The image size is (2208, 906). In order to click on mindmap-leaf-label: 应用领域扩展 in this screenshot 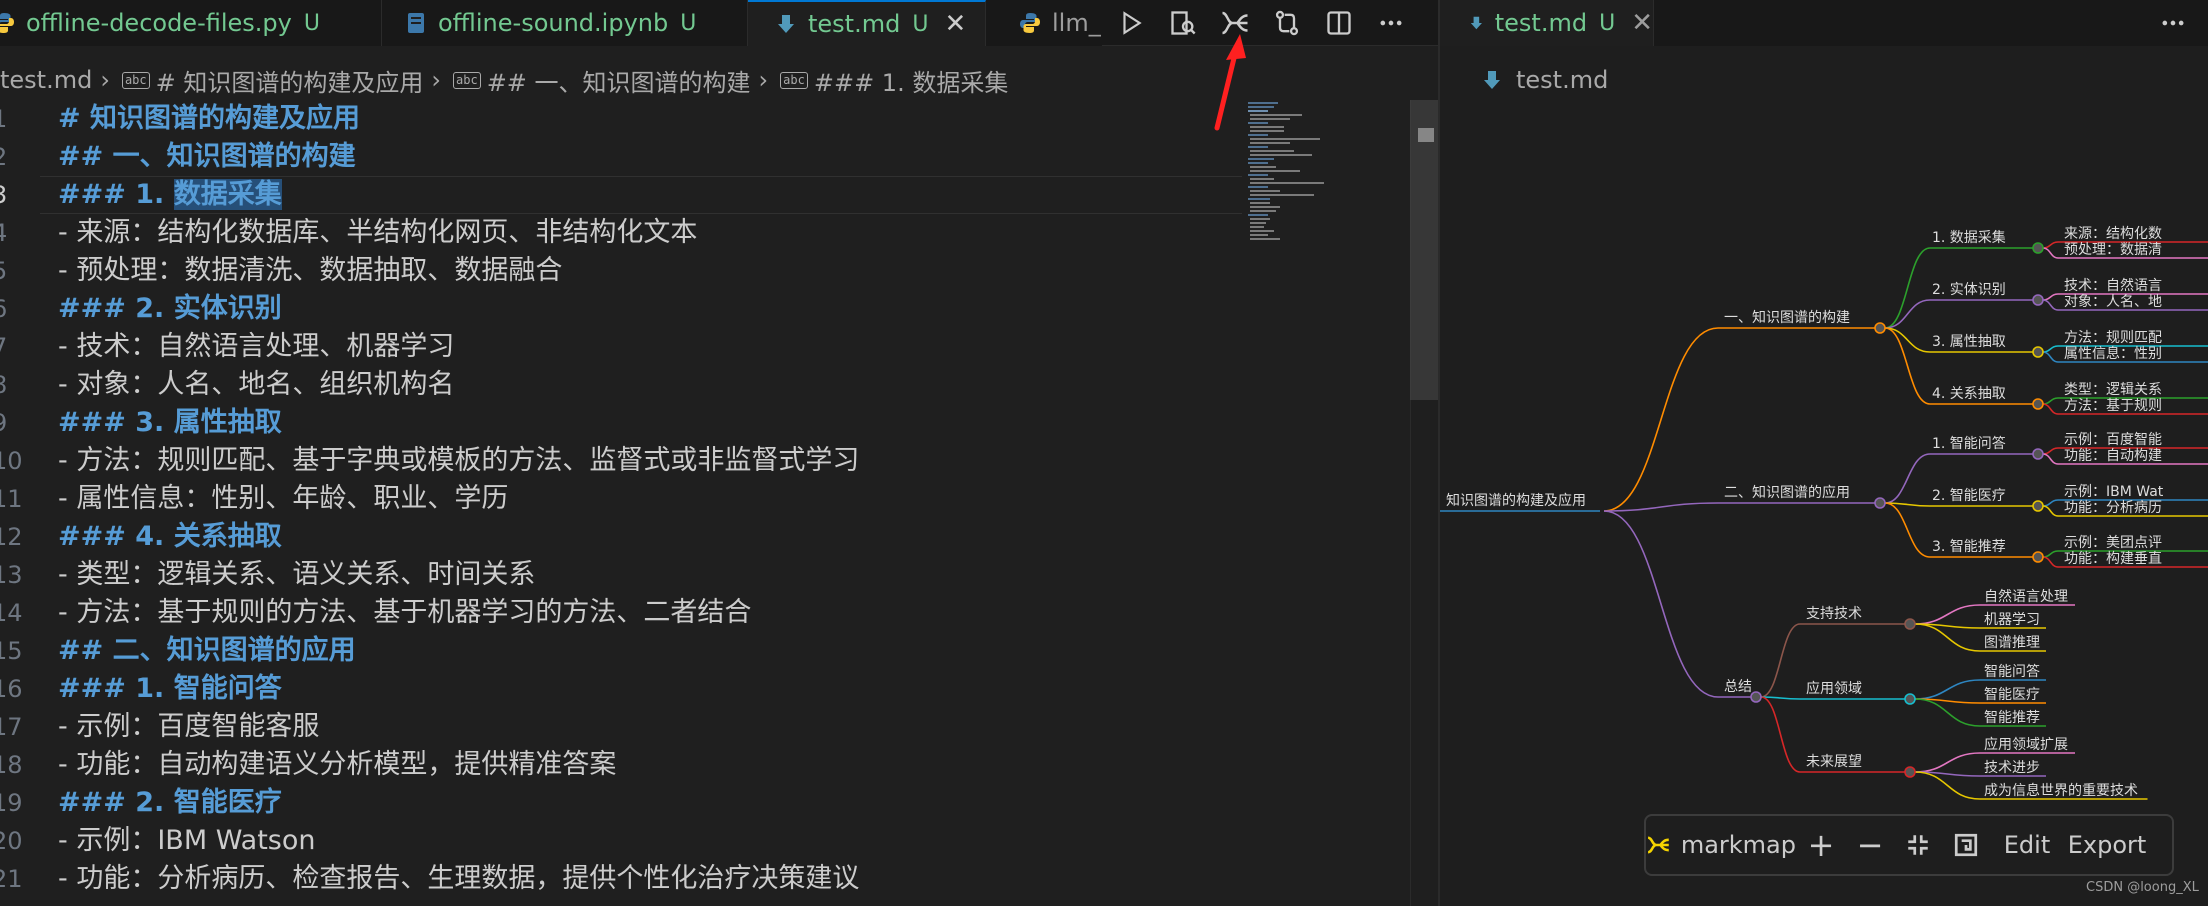, I will do `click(2026, 744)`.